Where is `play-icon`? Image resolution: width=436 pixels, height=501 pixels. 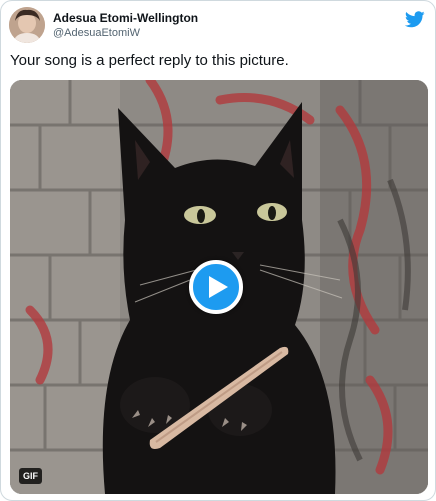 play-icon is located at coordinates (218, 287).